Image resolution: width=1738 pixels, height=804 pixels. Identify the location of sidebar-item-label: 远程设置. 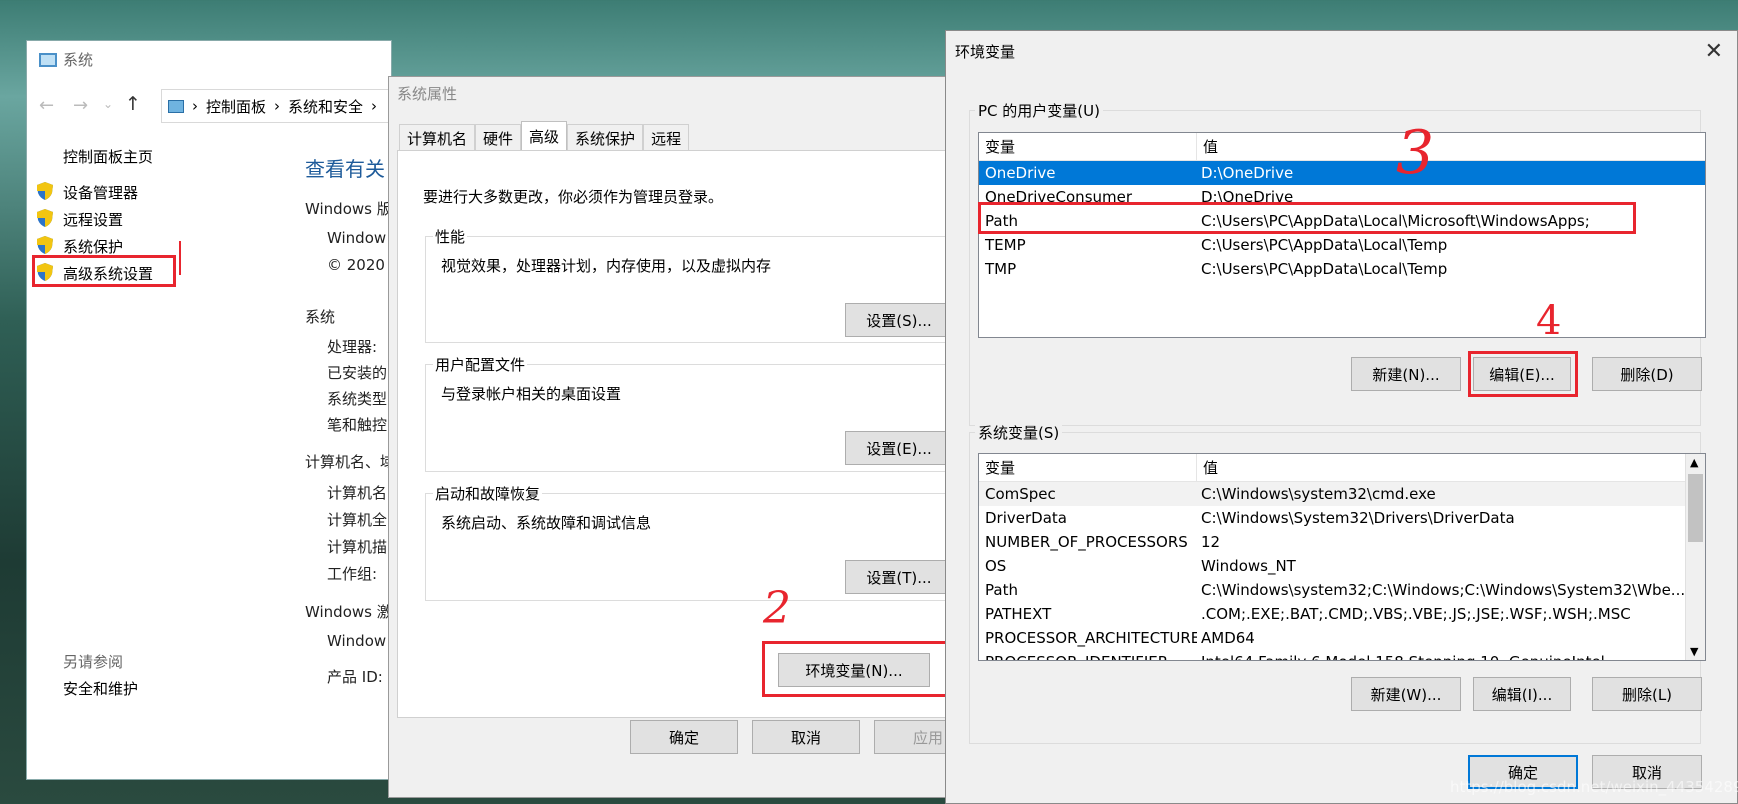
(93, 219).